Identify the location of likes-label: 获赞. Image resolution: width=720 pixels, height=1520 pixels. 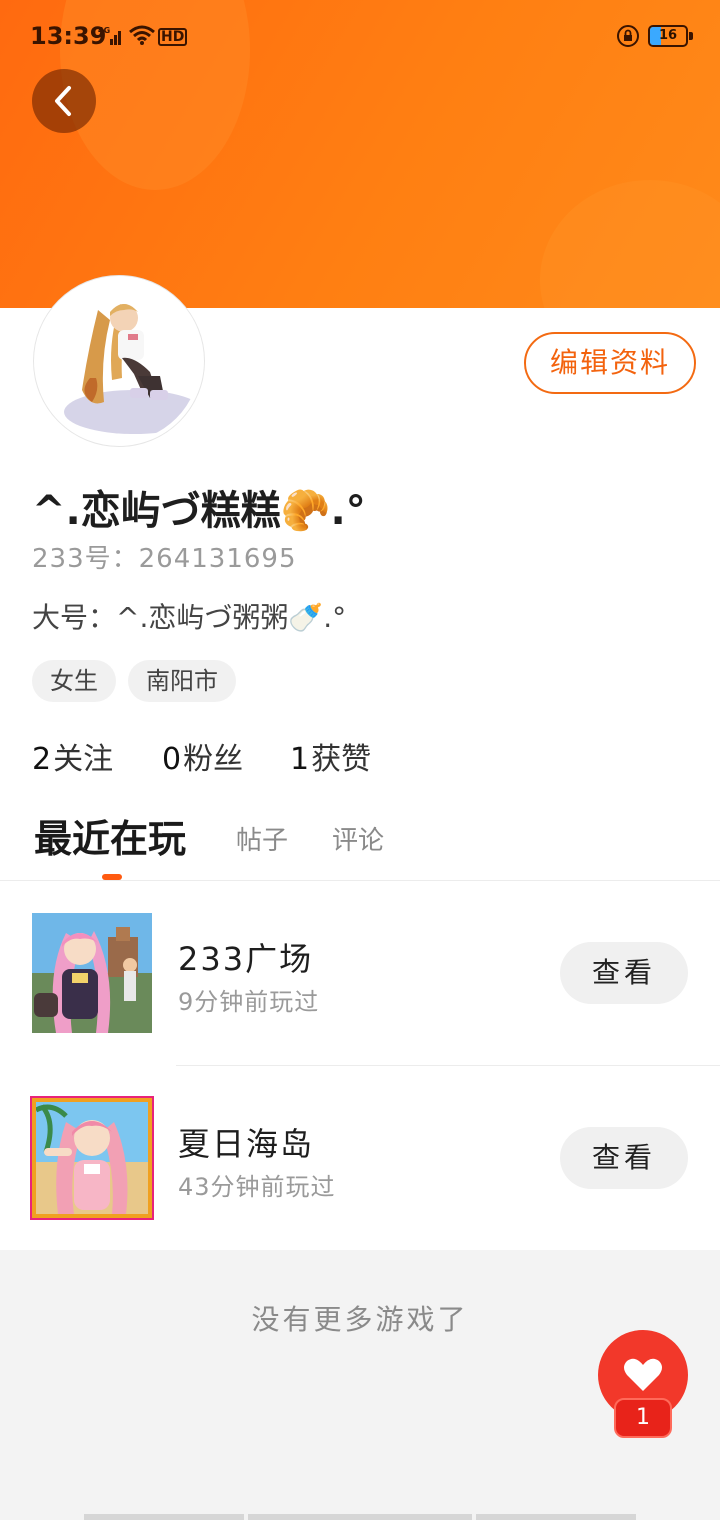
(341, 759).